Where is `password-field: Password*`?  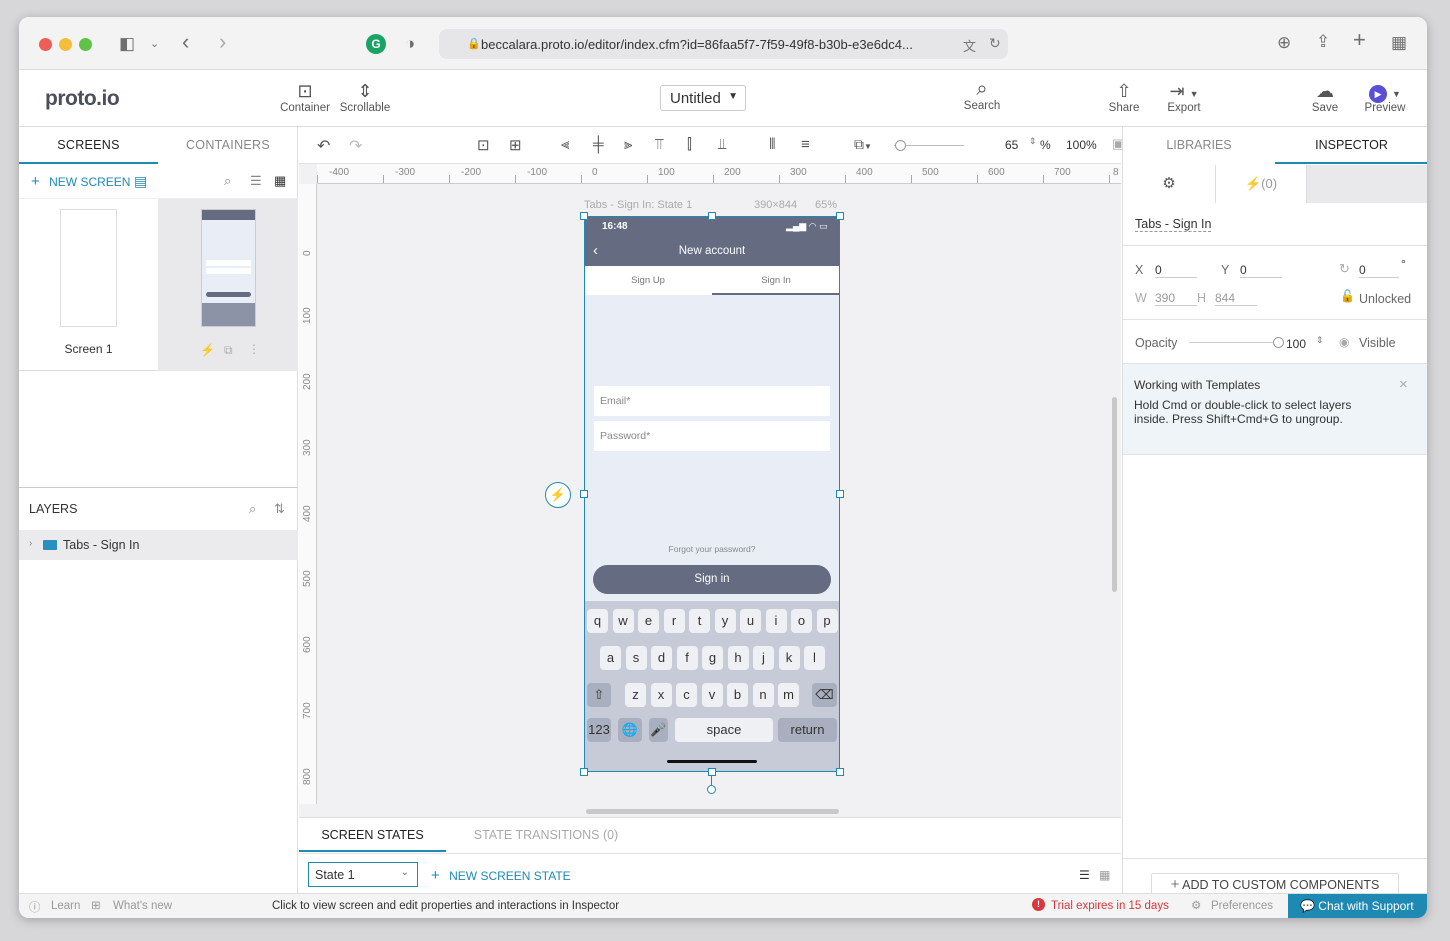
password-field: Password* is located at coordinates (712, 436).